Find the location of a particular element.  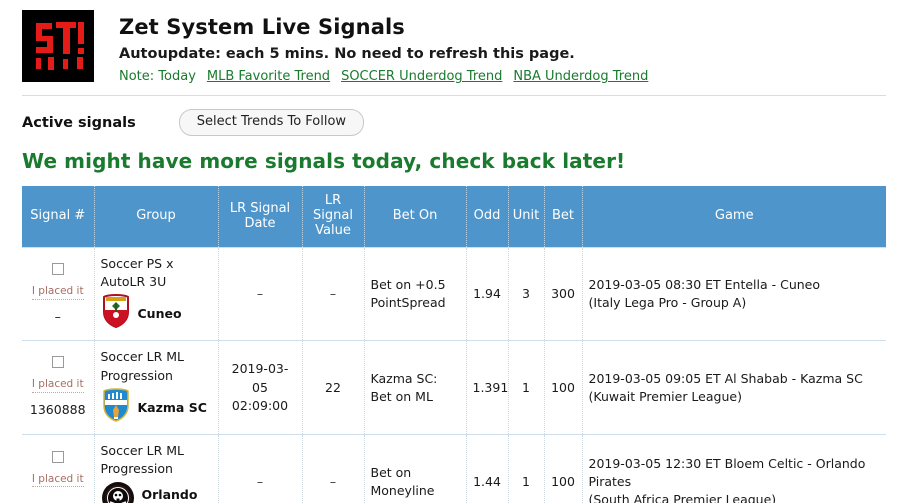

site-logo is located at coordinates (58, 46).